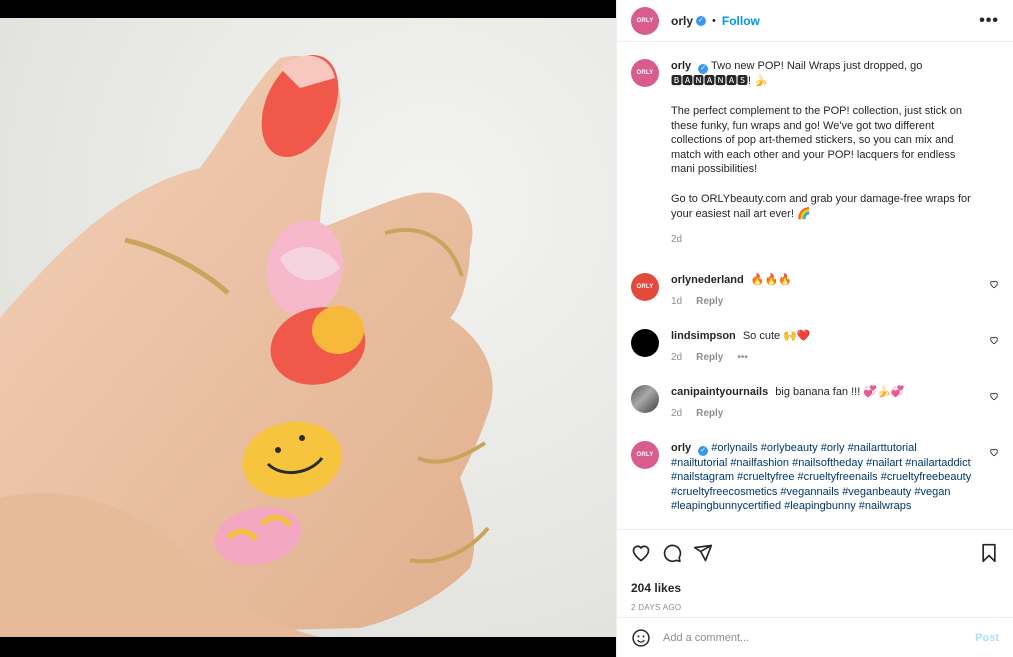  I want to click on add-comment-bar: Post, so click(815, 637).